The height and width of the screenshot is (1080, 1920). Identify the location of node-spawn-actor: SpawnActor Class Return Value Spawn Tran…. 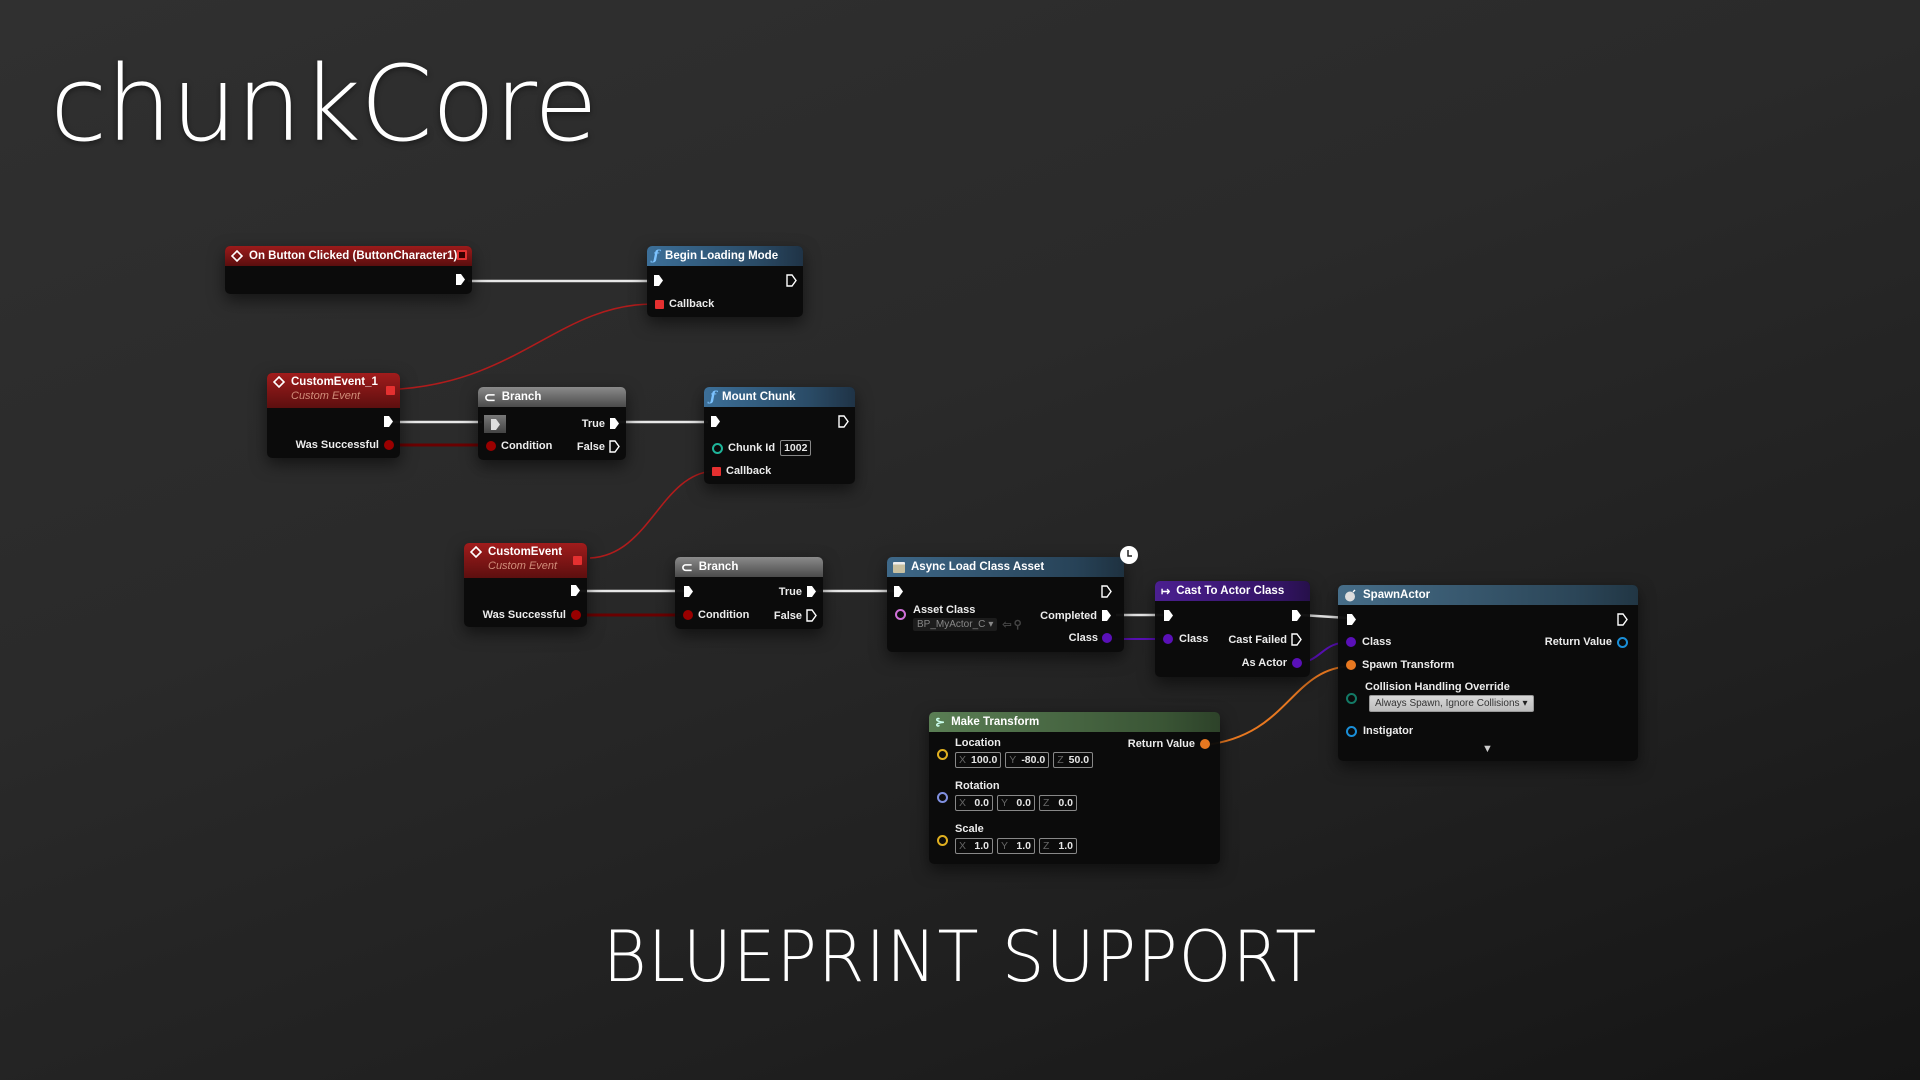
(1488, 673).